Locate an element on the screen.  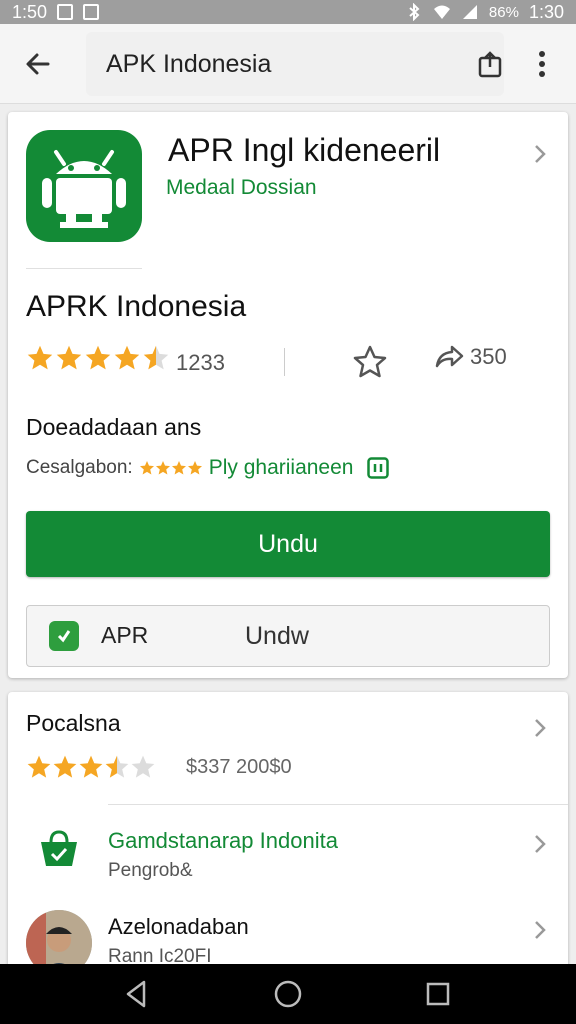
install-button: Undu is located at coordinates (288, 544).